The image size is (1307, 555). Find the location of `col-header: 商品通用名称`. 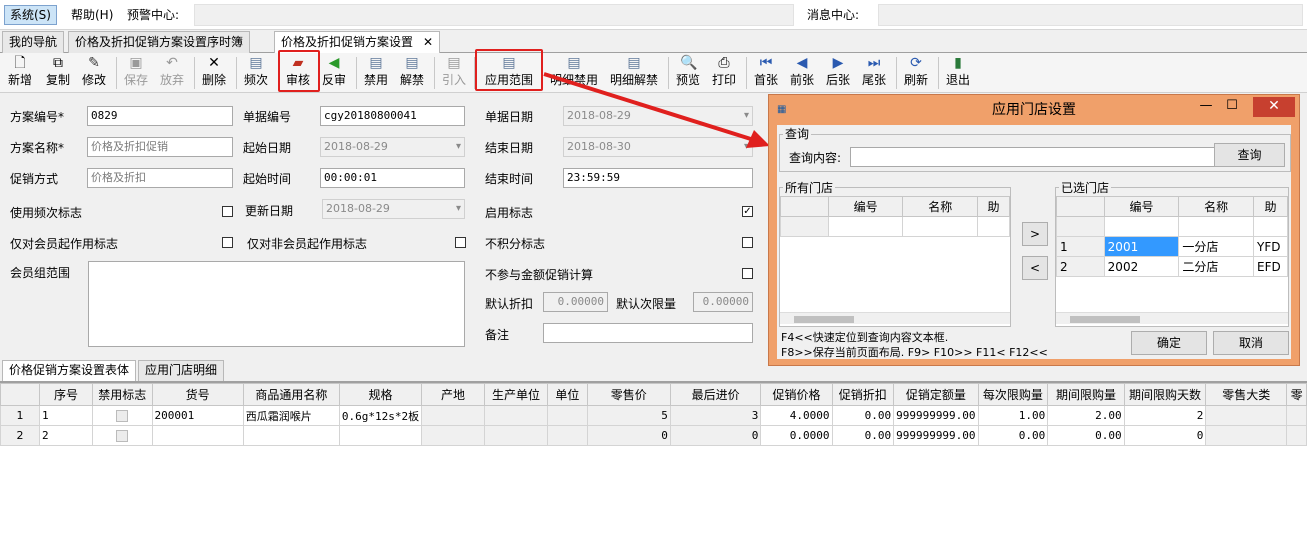

col-header: 商品通用名称 is located at coordinates (291, 394).